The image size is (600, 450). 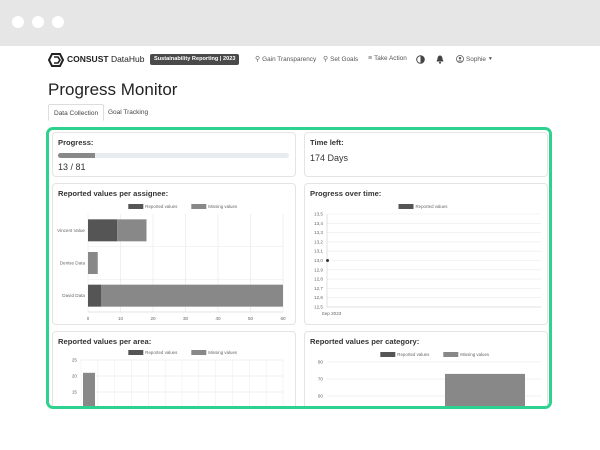 What do you see at coordinates (318, 307) in the screenshot?
I see `y-tick-label: 12,5` at bounding box center [318, 307].